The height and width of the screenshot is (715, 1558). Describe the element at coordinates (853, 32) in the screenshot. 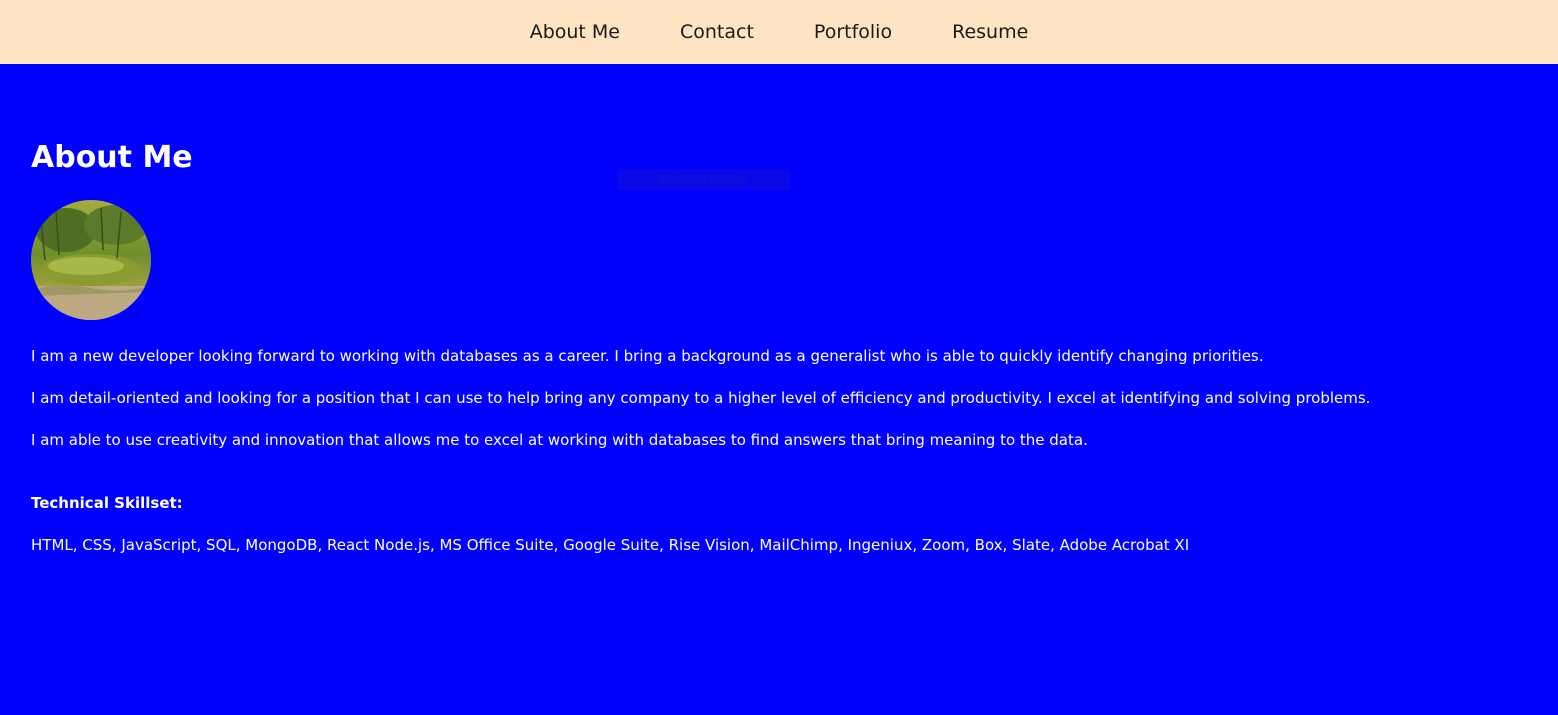

I see `nav-link-portfolio: Portfolio` at that location.